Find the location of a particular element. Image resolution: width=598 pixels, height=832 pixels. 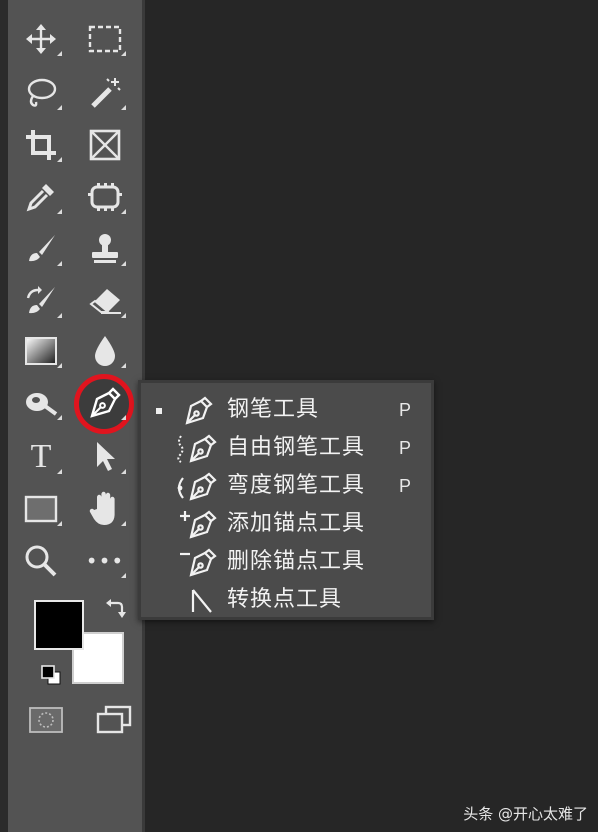

brush-icon is located at coordinates (42, 248).